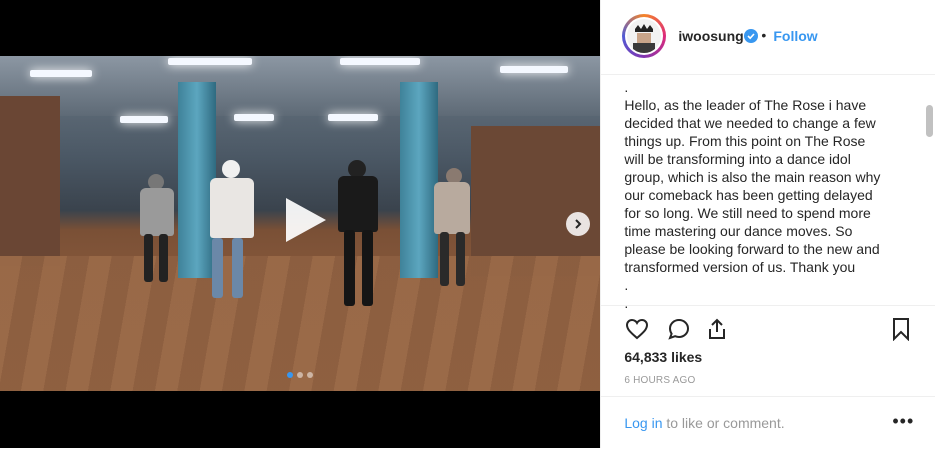  I want to click on avatar-image, so click(644, 36).